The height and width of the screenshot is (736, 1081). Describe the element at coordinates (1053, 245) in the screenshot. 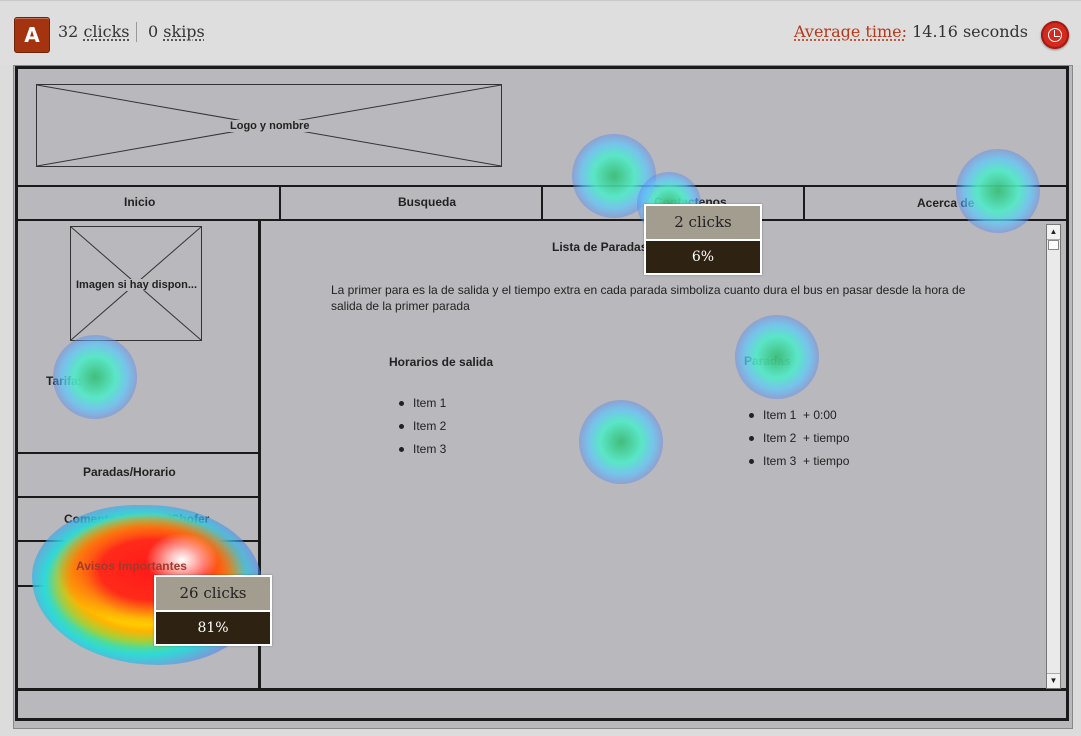

I see `scroll-thumb` at that location.